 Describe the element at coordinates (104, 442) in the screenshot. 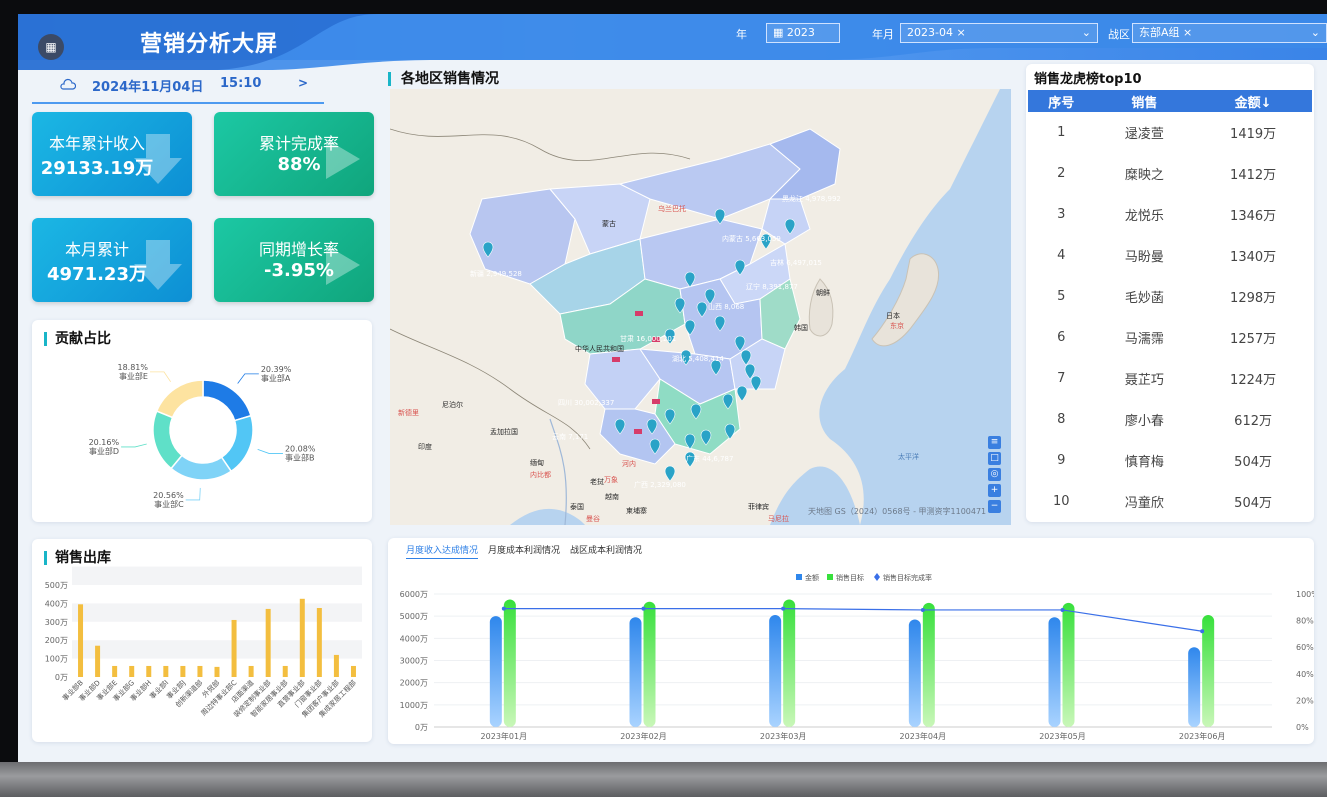

I see `donut-value-label: 20.16%` at that location.